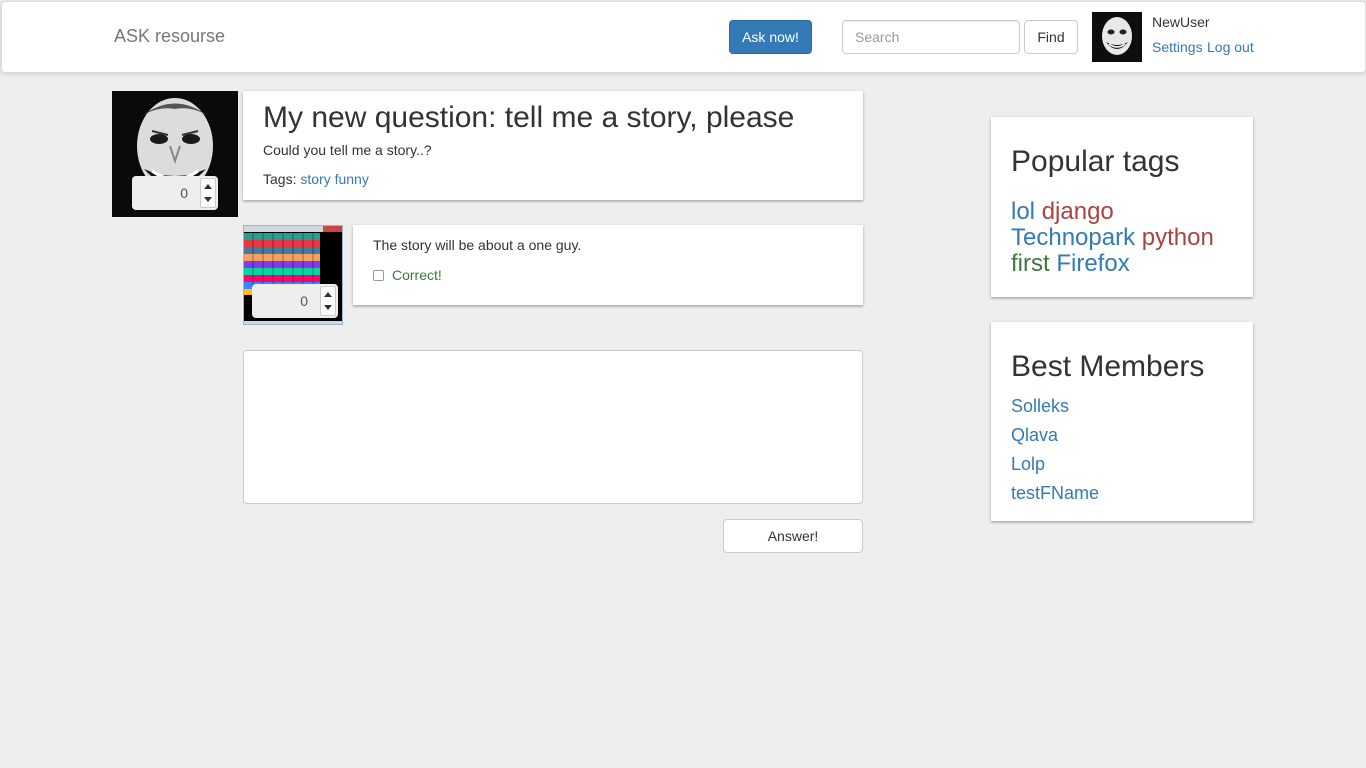 This screenshot has height=768, width=1366. Describe the element at coordinates (931, 37) in the screenshot. I see `search-input` at that location.